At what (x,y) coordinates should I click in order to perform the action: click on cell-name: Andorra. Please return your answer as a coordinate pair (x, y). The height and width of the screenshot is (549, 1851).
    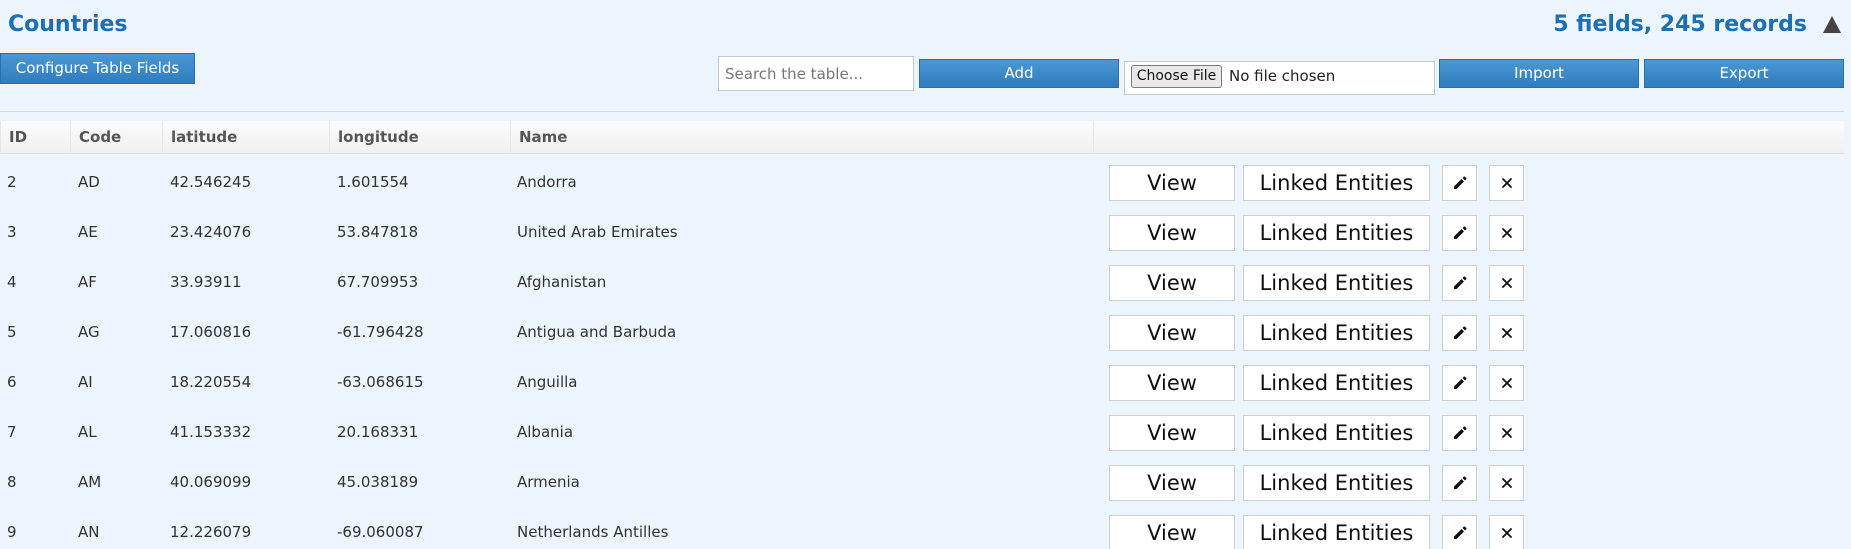
    Looking at the image, I should click on (547, 182).